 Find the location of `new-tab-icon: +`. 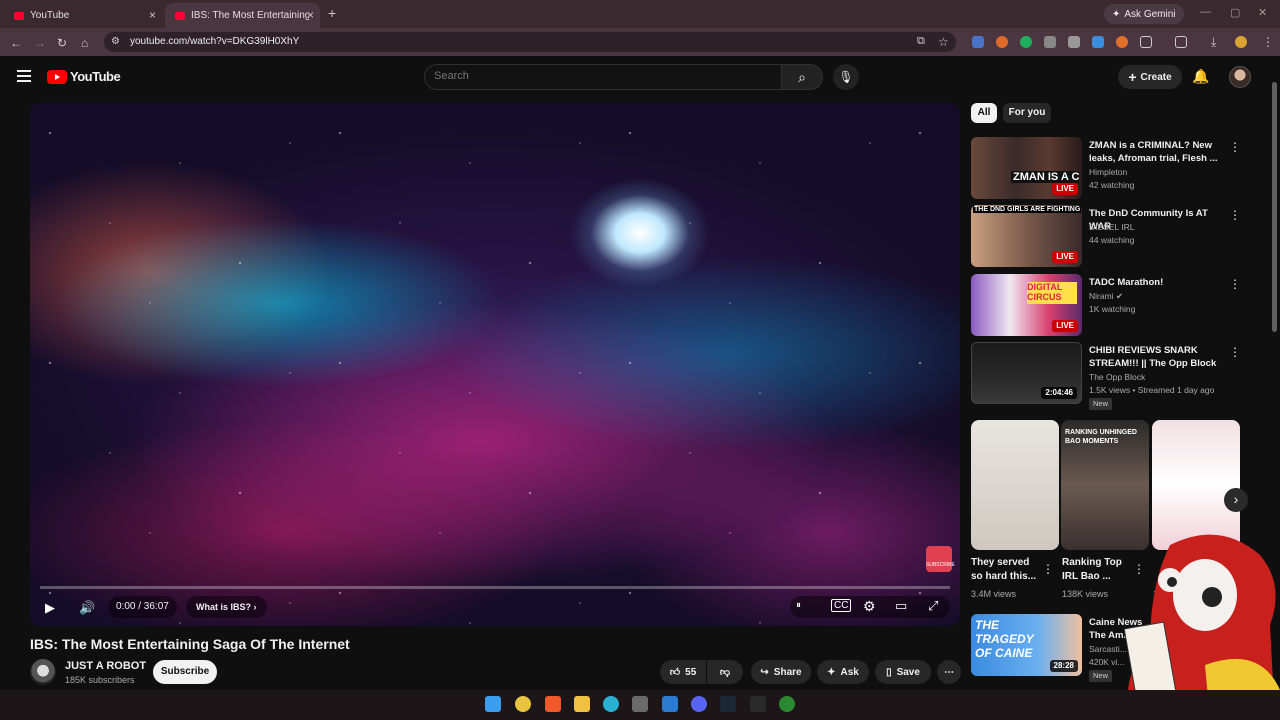

new-tab-icon: + is located at coordinates (332, 13).